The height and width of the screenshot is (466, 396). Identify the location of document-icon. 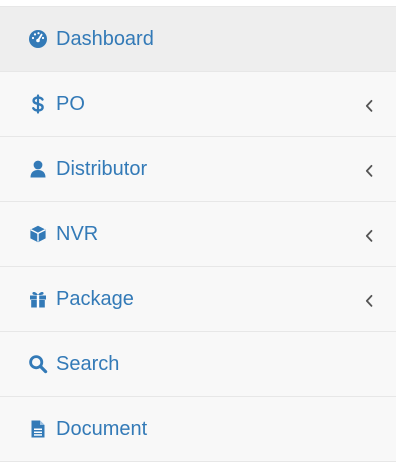
(38, 429).